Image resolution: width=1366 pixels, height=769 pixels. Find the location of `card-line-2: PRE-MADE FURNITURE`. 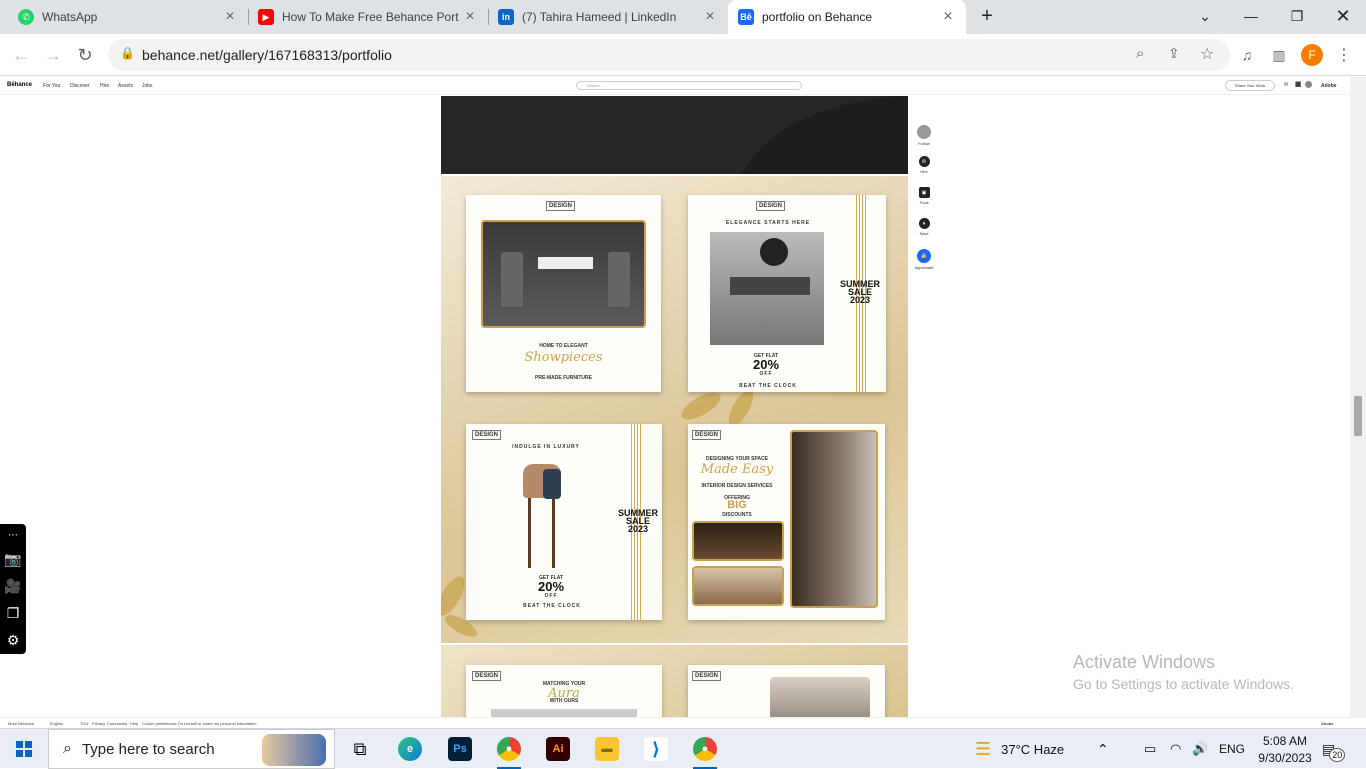

card-line-2: PRE-MADE FURNITURE is located at coordinates (563, 378).